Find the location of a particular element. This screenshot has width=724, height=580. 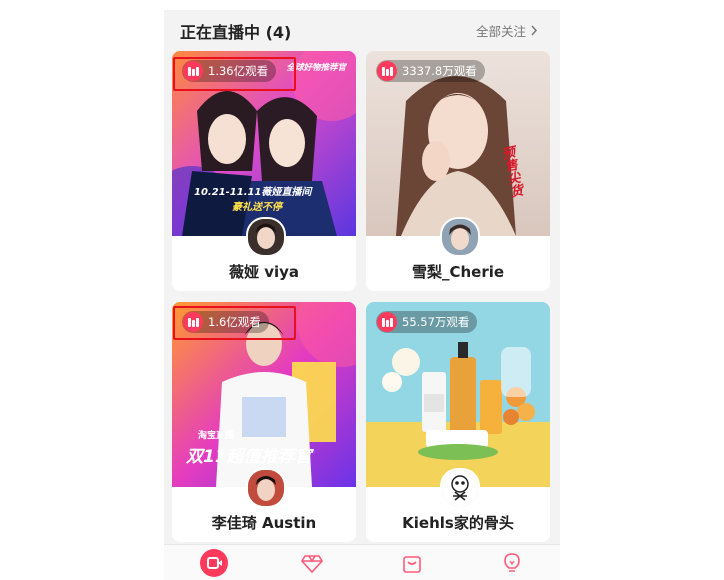

view-count-badge: 3337.8万观看 is located at coordinates (430, 71).